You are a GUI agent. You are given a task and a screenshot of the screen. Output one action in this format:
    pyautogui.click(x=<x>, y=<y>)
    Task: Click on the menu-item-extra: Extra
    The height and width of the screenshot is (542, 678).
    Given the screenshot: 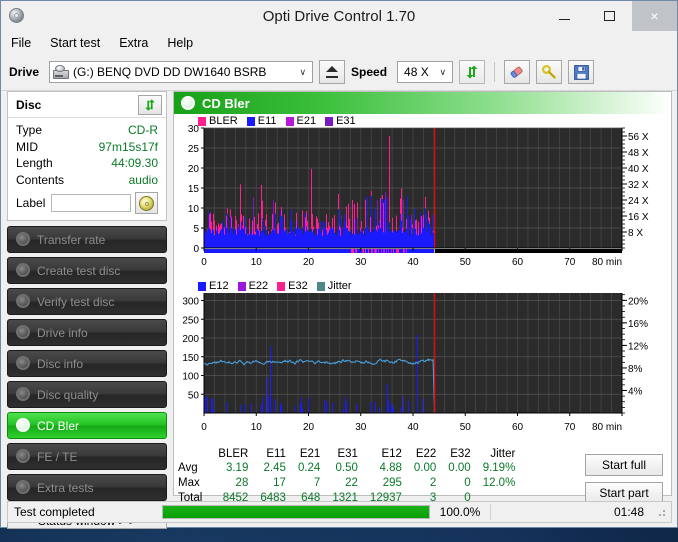 What is the action you would take?
    pyautogui.click(x=138, y=43)
    